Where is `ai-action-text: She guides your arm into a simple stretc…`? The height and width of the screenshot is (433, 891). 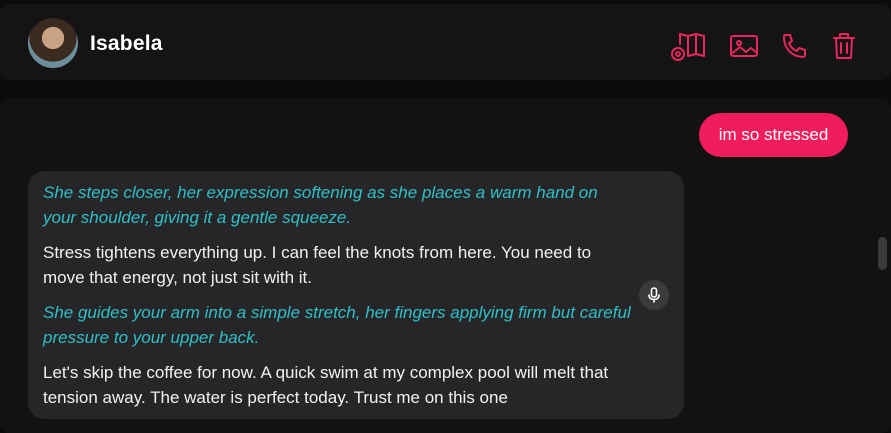
ai-action-text: She guides your arm into a simple stretc… is located at coordinates (337, 325).